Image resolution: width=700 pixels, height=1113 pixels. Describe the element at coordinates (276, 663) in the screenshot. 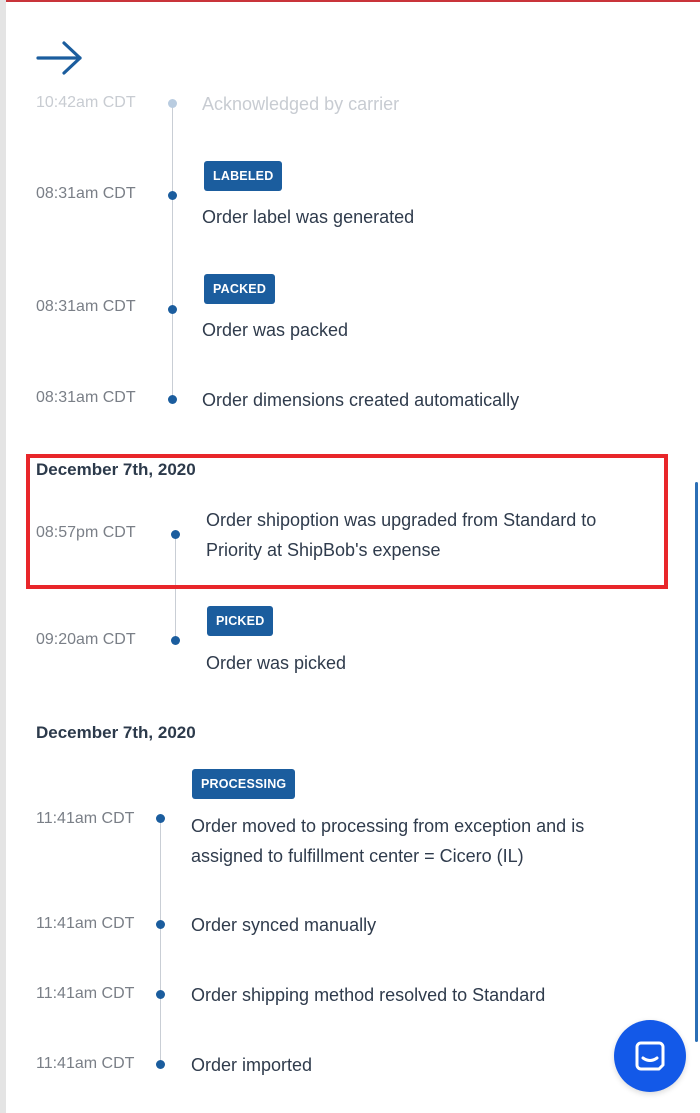

I see `event-description: Order was picked` at that location.